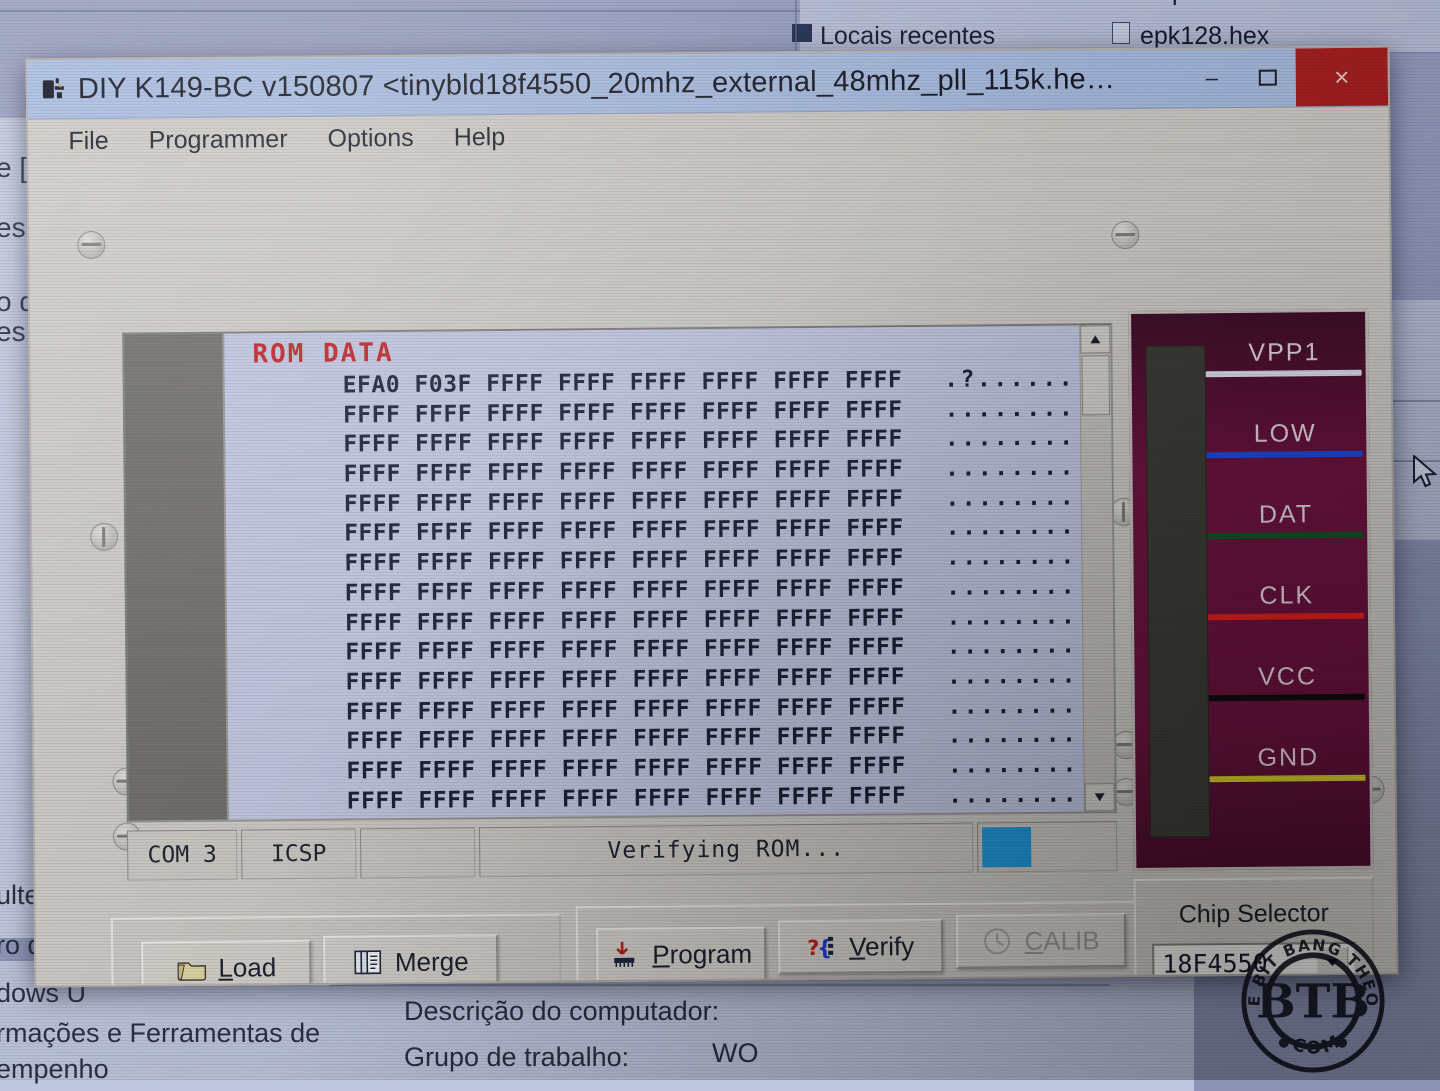 Image resolution: width=1440 pixels, height=1091 pixels. I want to click on pin-clk: CLK, so click(1286, 601).